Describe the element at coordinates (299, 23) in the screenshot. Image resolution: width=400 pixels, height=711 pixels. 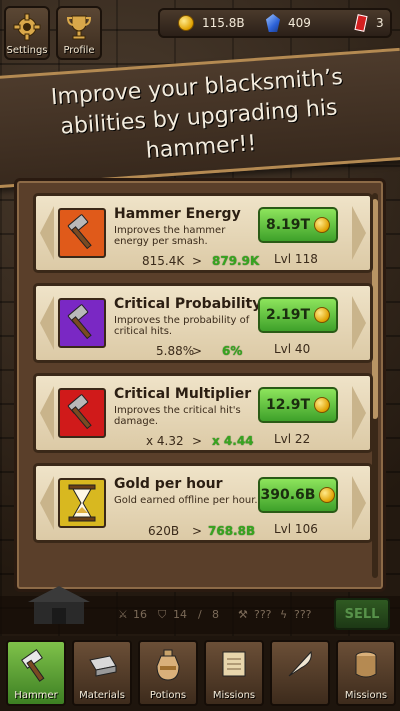
I see `gem-amount: 409` at that location.